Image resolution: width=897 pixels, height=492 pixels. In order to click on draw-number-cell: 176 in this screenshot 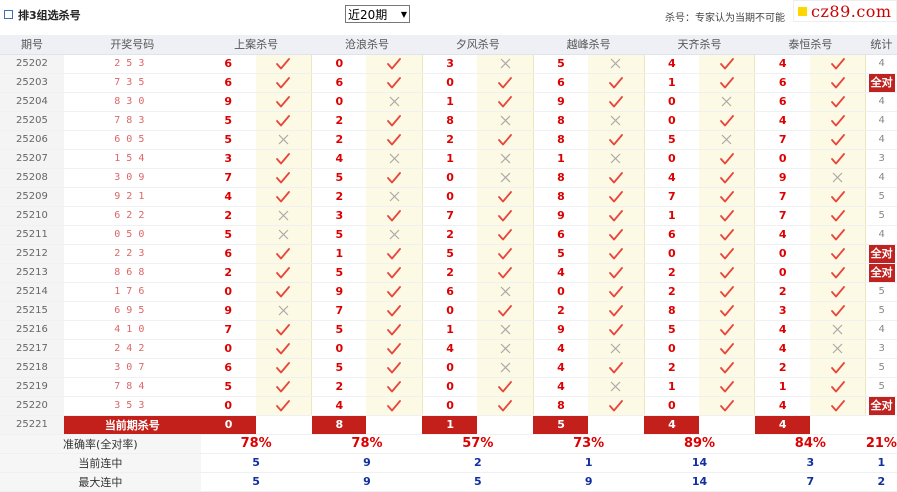, I will do `click(132, 292)`.